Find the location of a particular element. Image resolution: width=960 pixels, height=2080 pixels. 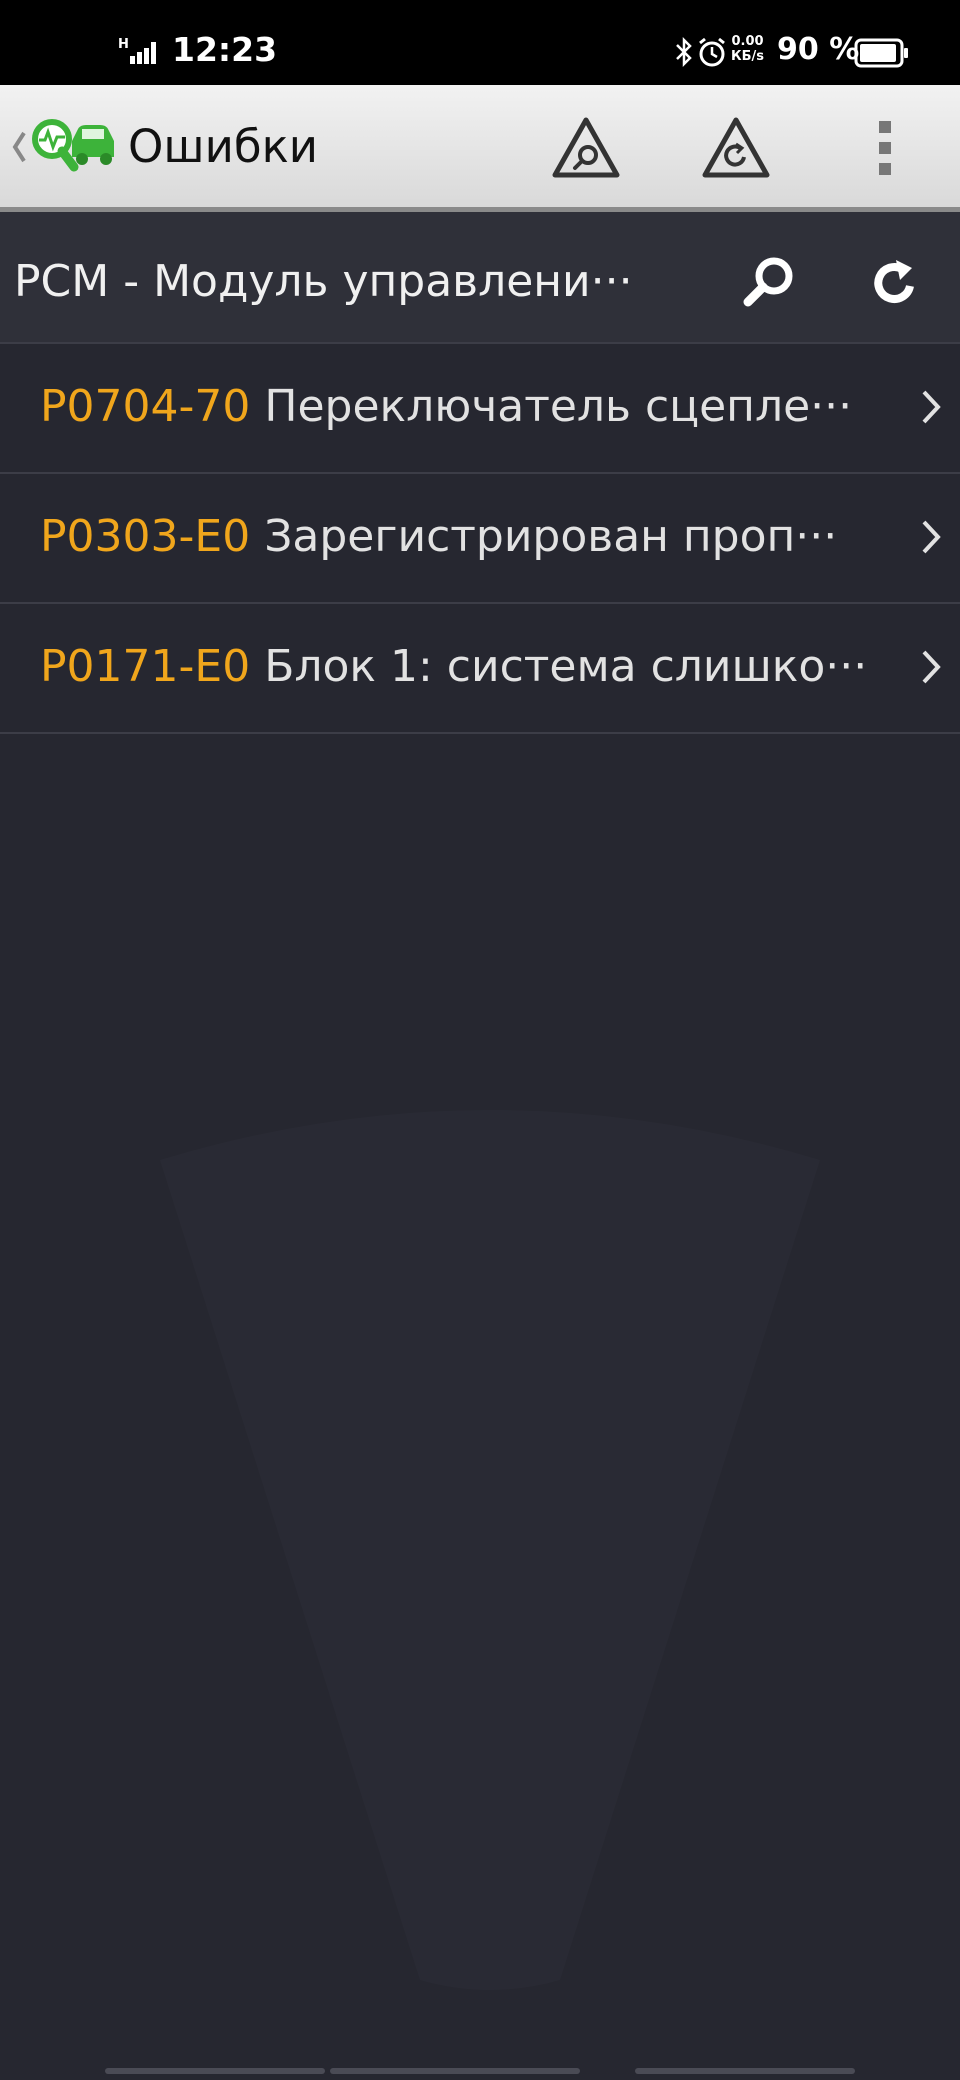

scan-errors-button is located at coordinates (586, 148).